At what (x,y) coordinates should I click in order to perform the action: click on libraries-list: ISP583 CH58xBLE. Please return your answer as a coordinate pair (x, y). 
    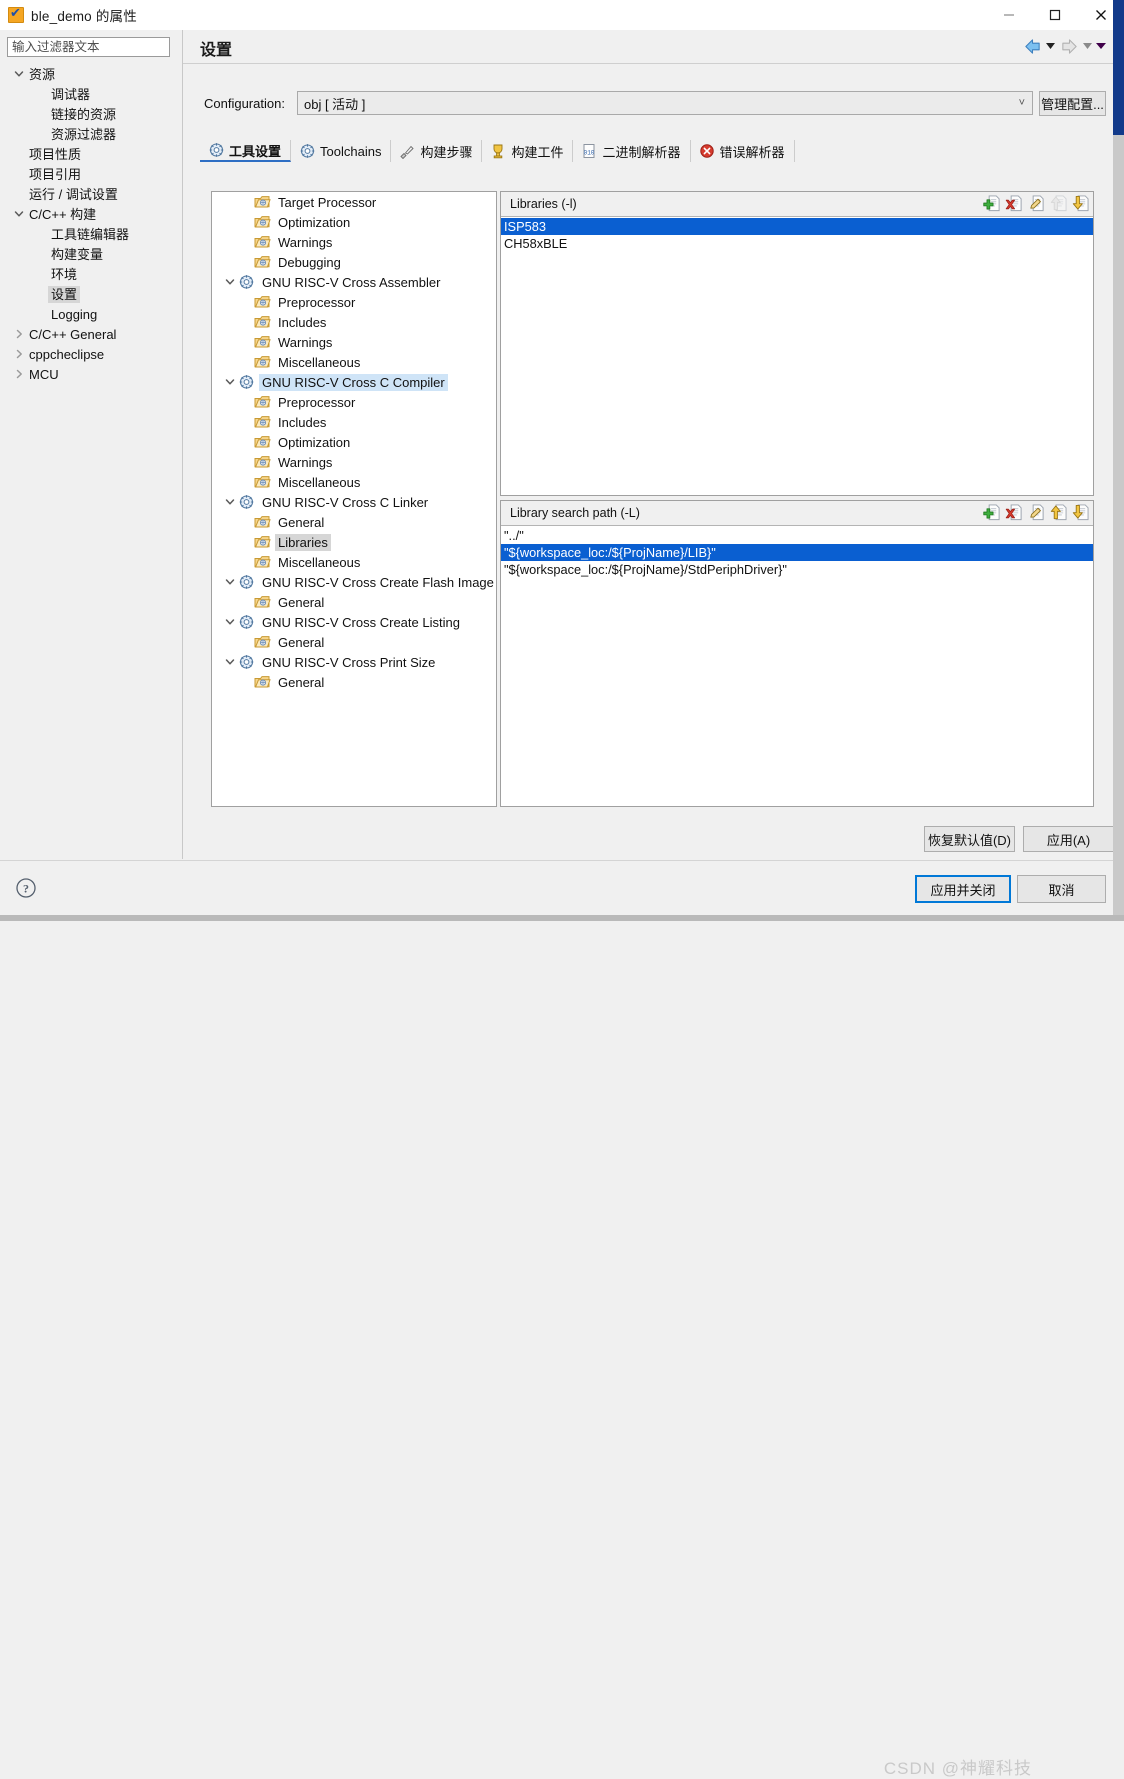
    Looking at the image, I should click on (797, 234).